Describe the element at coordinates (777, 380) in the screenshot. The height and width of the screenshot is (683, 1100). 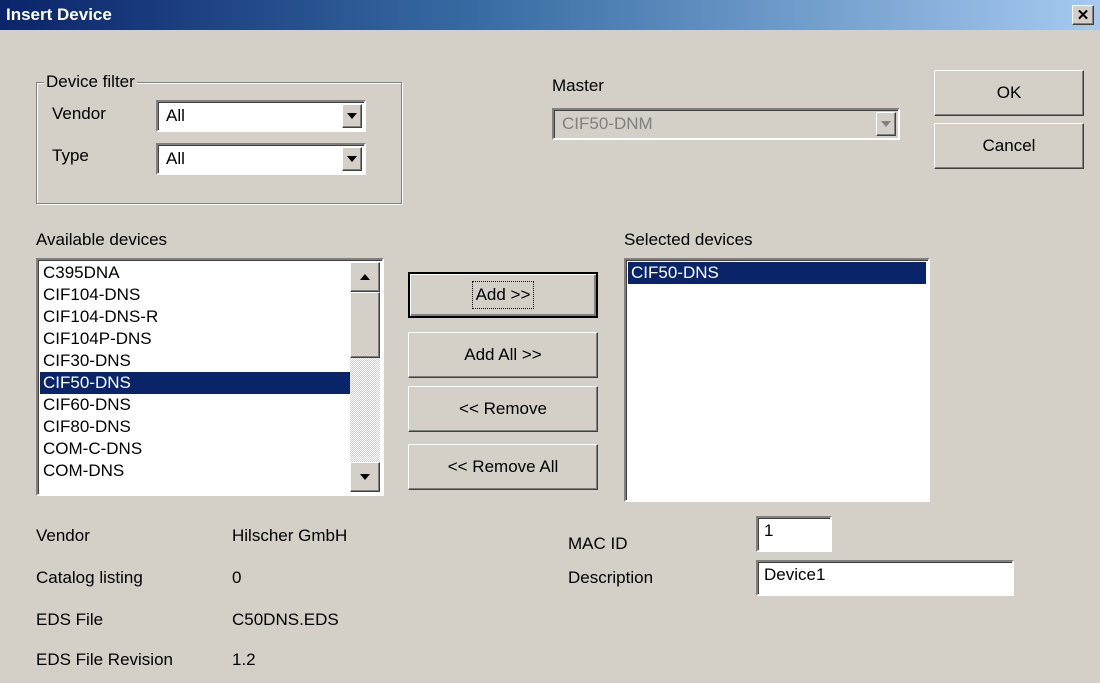
I see `selected-devices-list: CIF50-DNS` at that location.